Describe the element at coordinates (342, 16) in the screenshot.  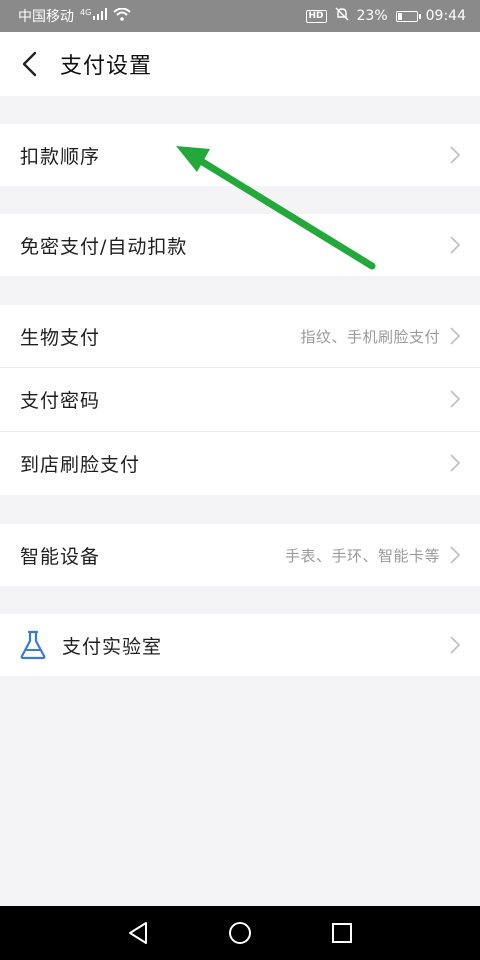
I see `mute-icon` at that location.